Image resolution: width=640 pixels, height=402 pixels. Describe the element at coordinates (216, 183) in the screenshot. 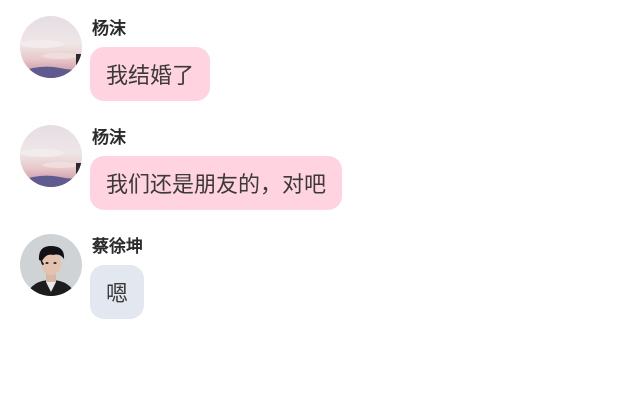

I see `message-bubble: 我们还是朋友的，对吧` at that location.